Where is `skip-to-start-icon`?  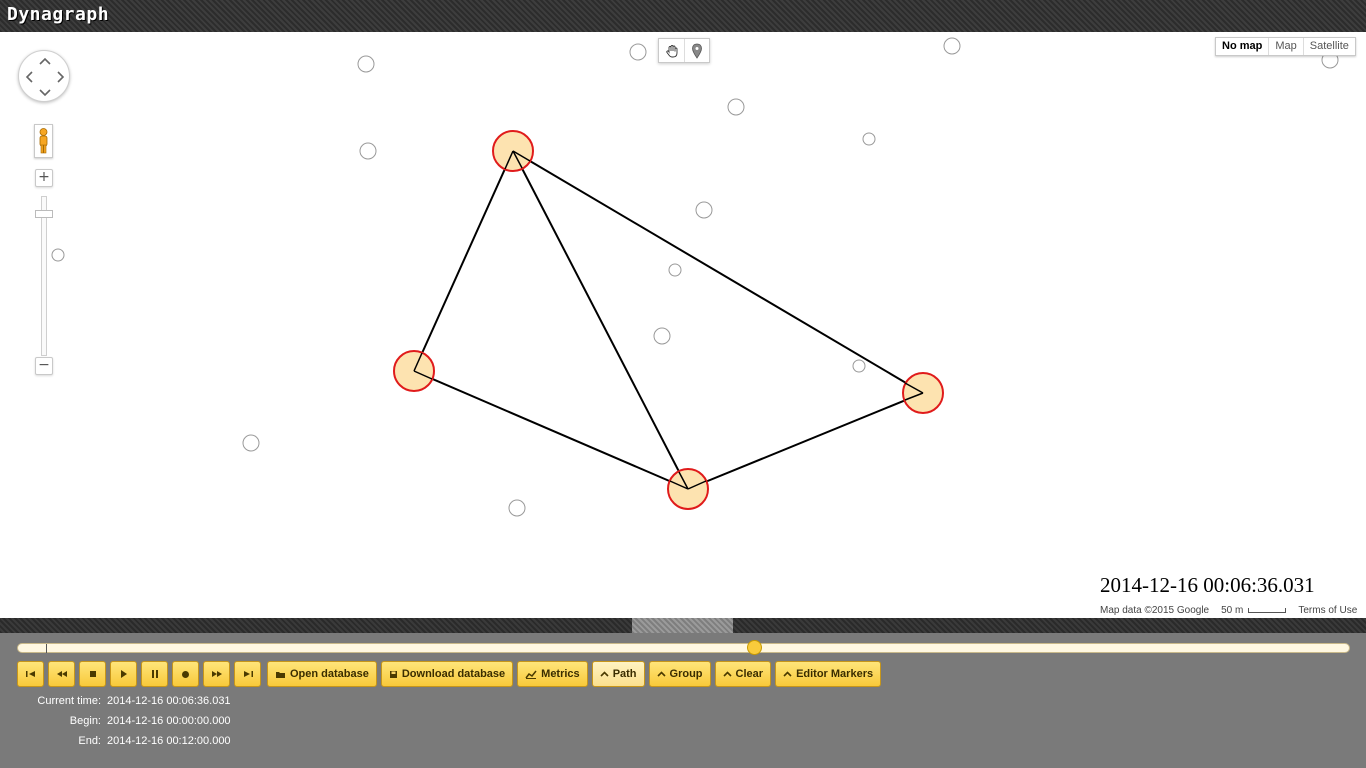
skip-to-start-icon is located at coordinates (30, 674).